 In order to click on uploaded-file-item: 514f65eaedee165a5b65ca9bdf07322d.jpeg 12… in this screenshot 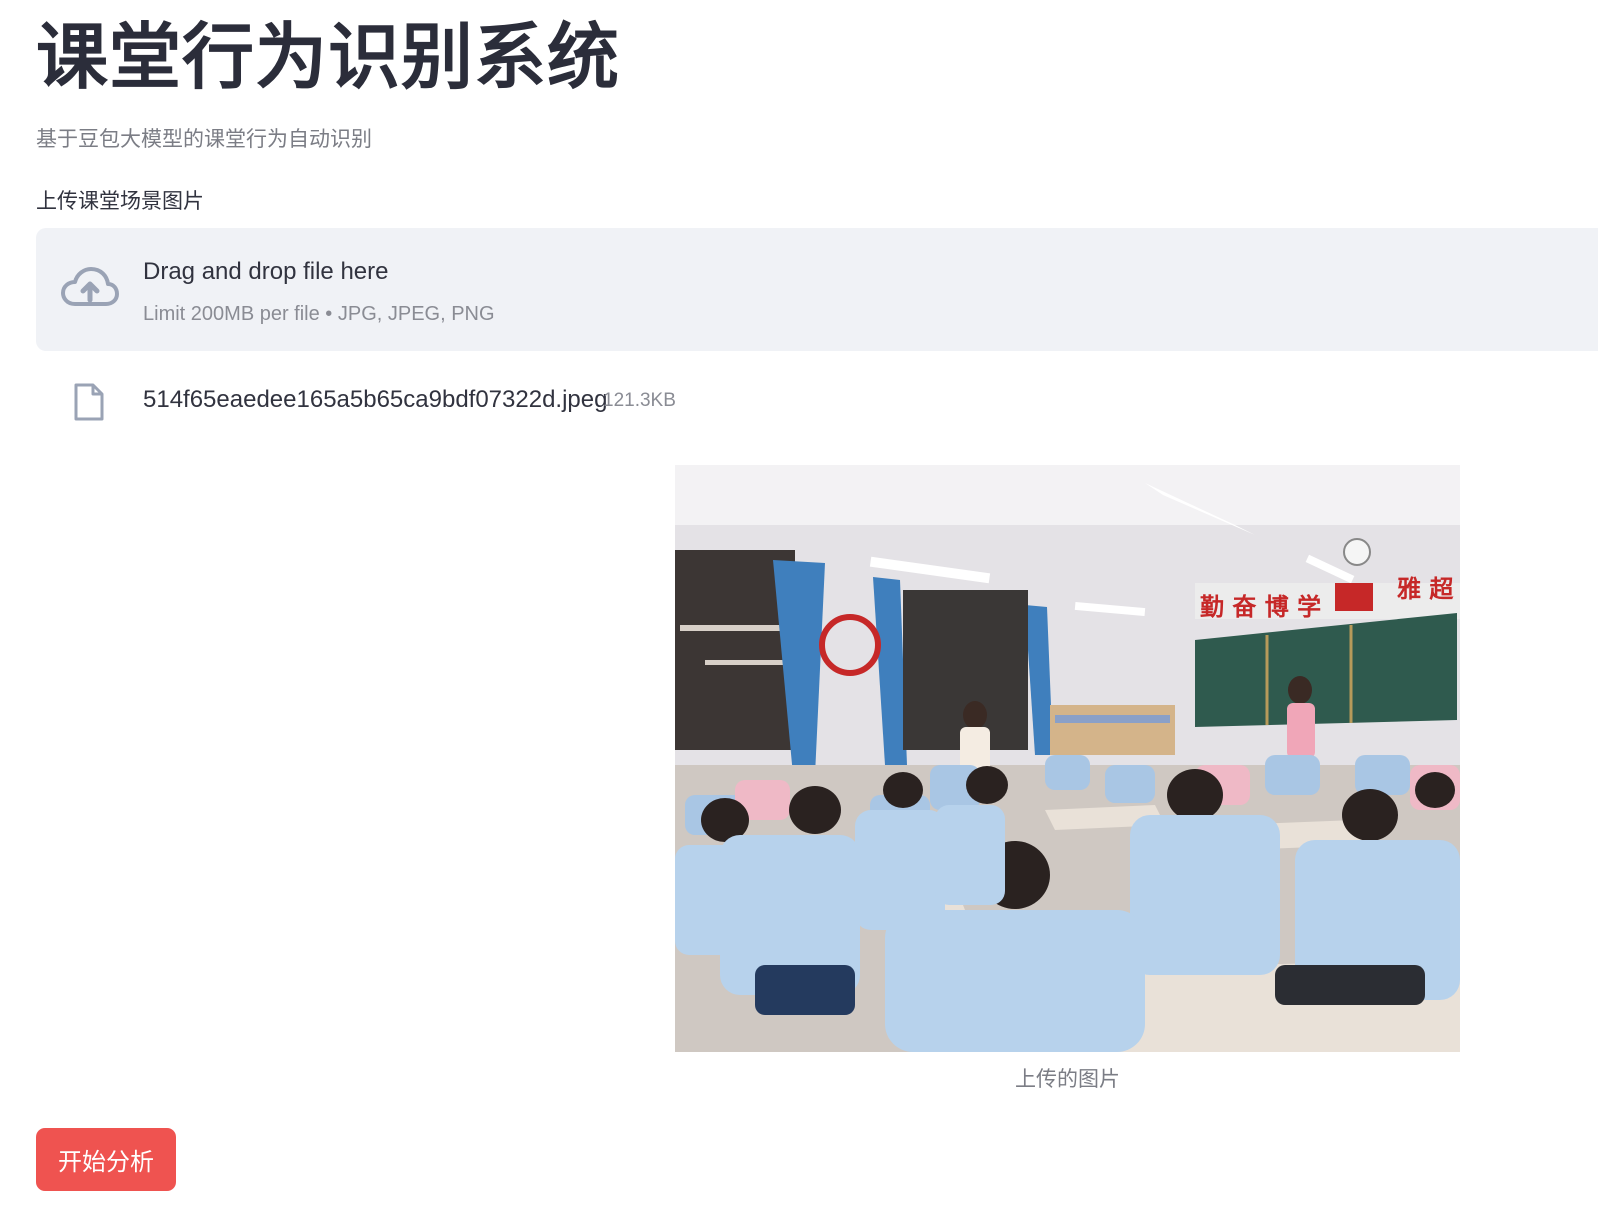, I will do `click(536, 401)`.